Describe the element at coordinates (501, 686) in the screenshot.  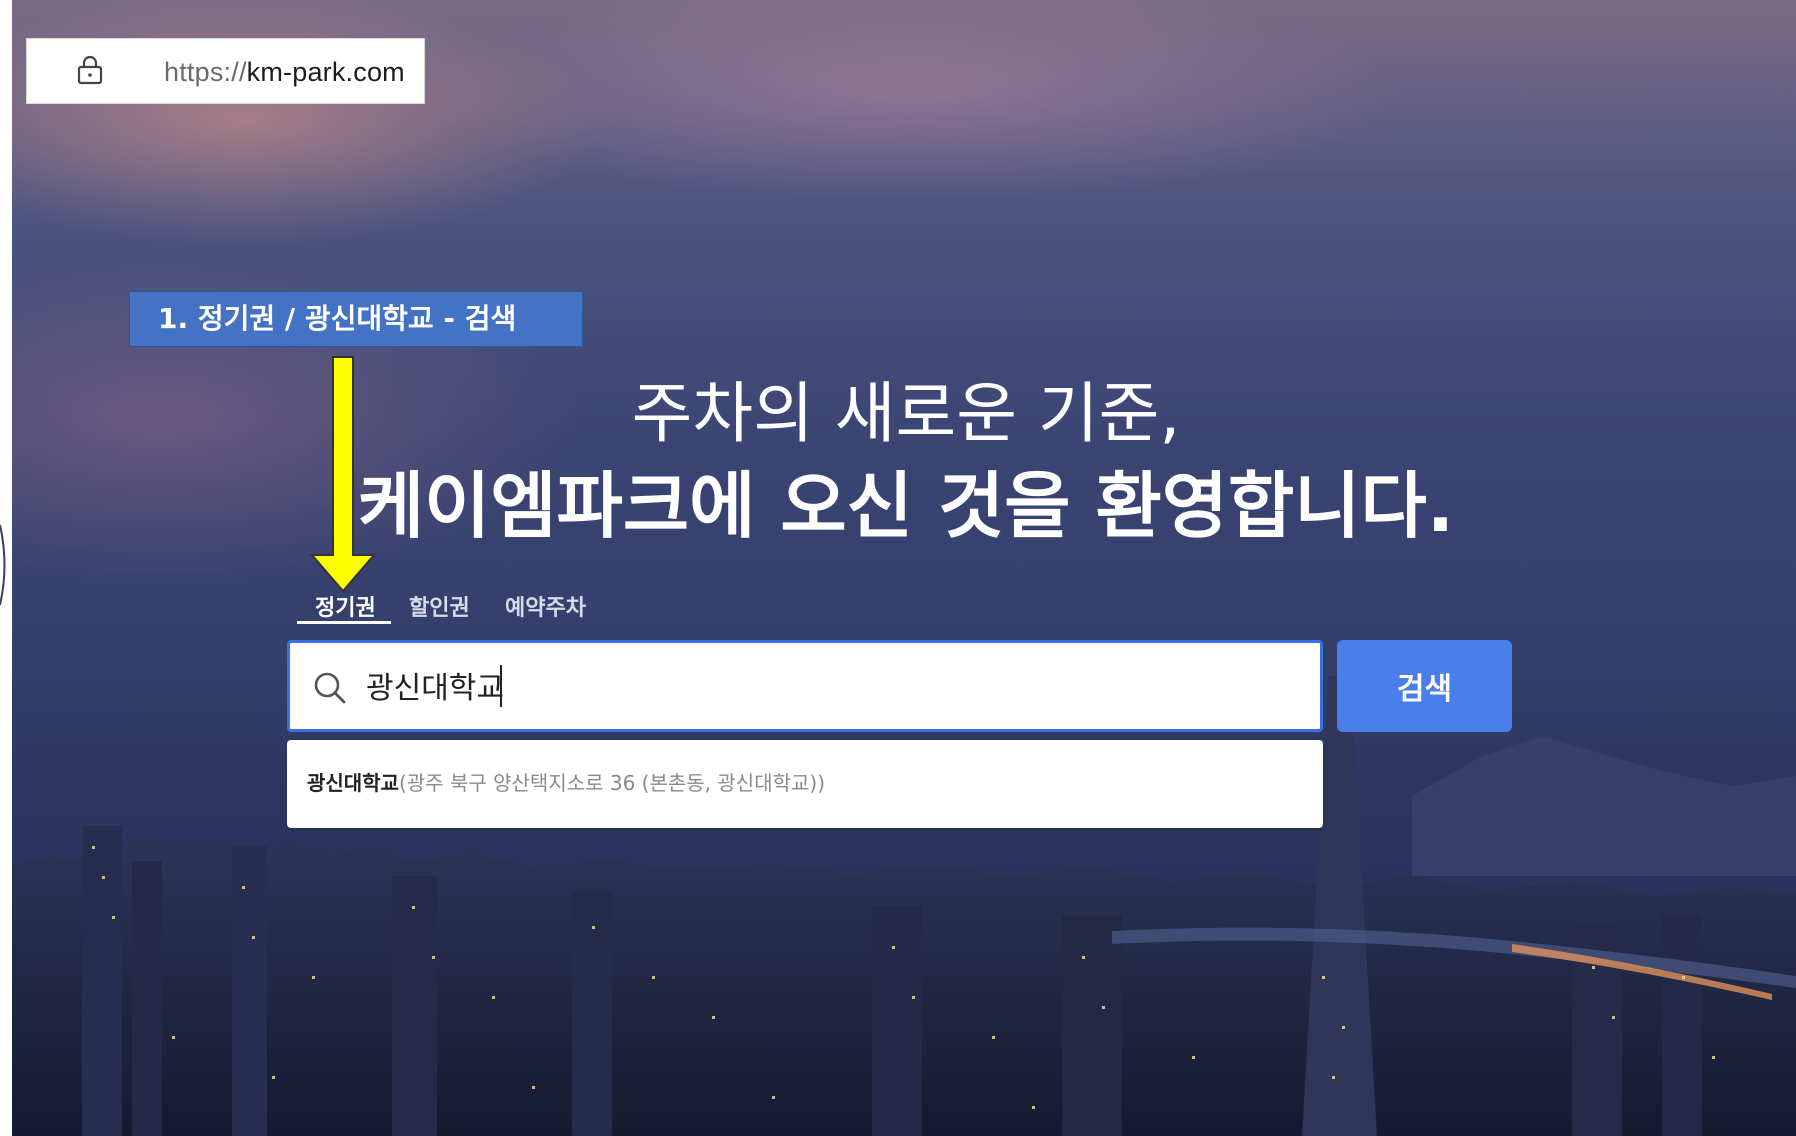
I see `text-caret` at that location.